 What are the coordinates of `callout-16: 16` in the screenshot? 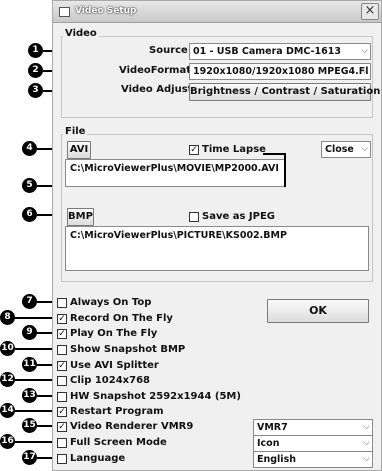 It's located at (7, 441).